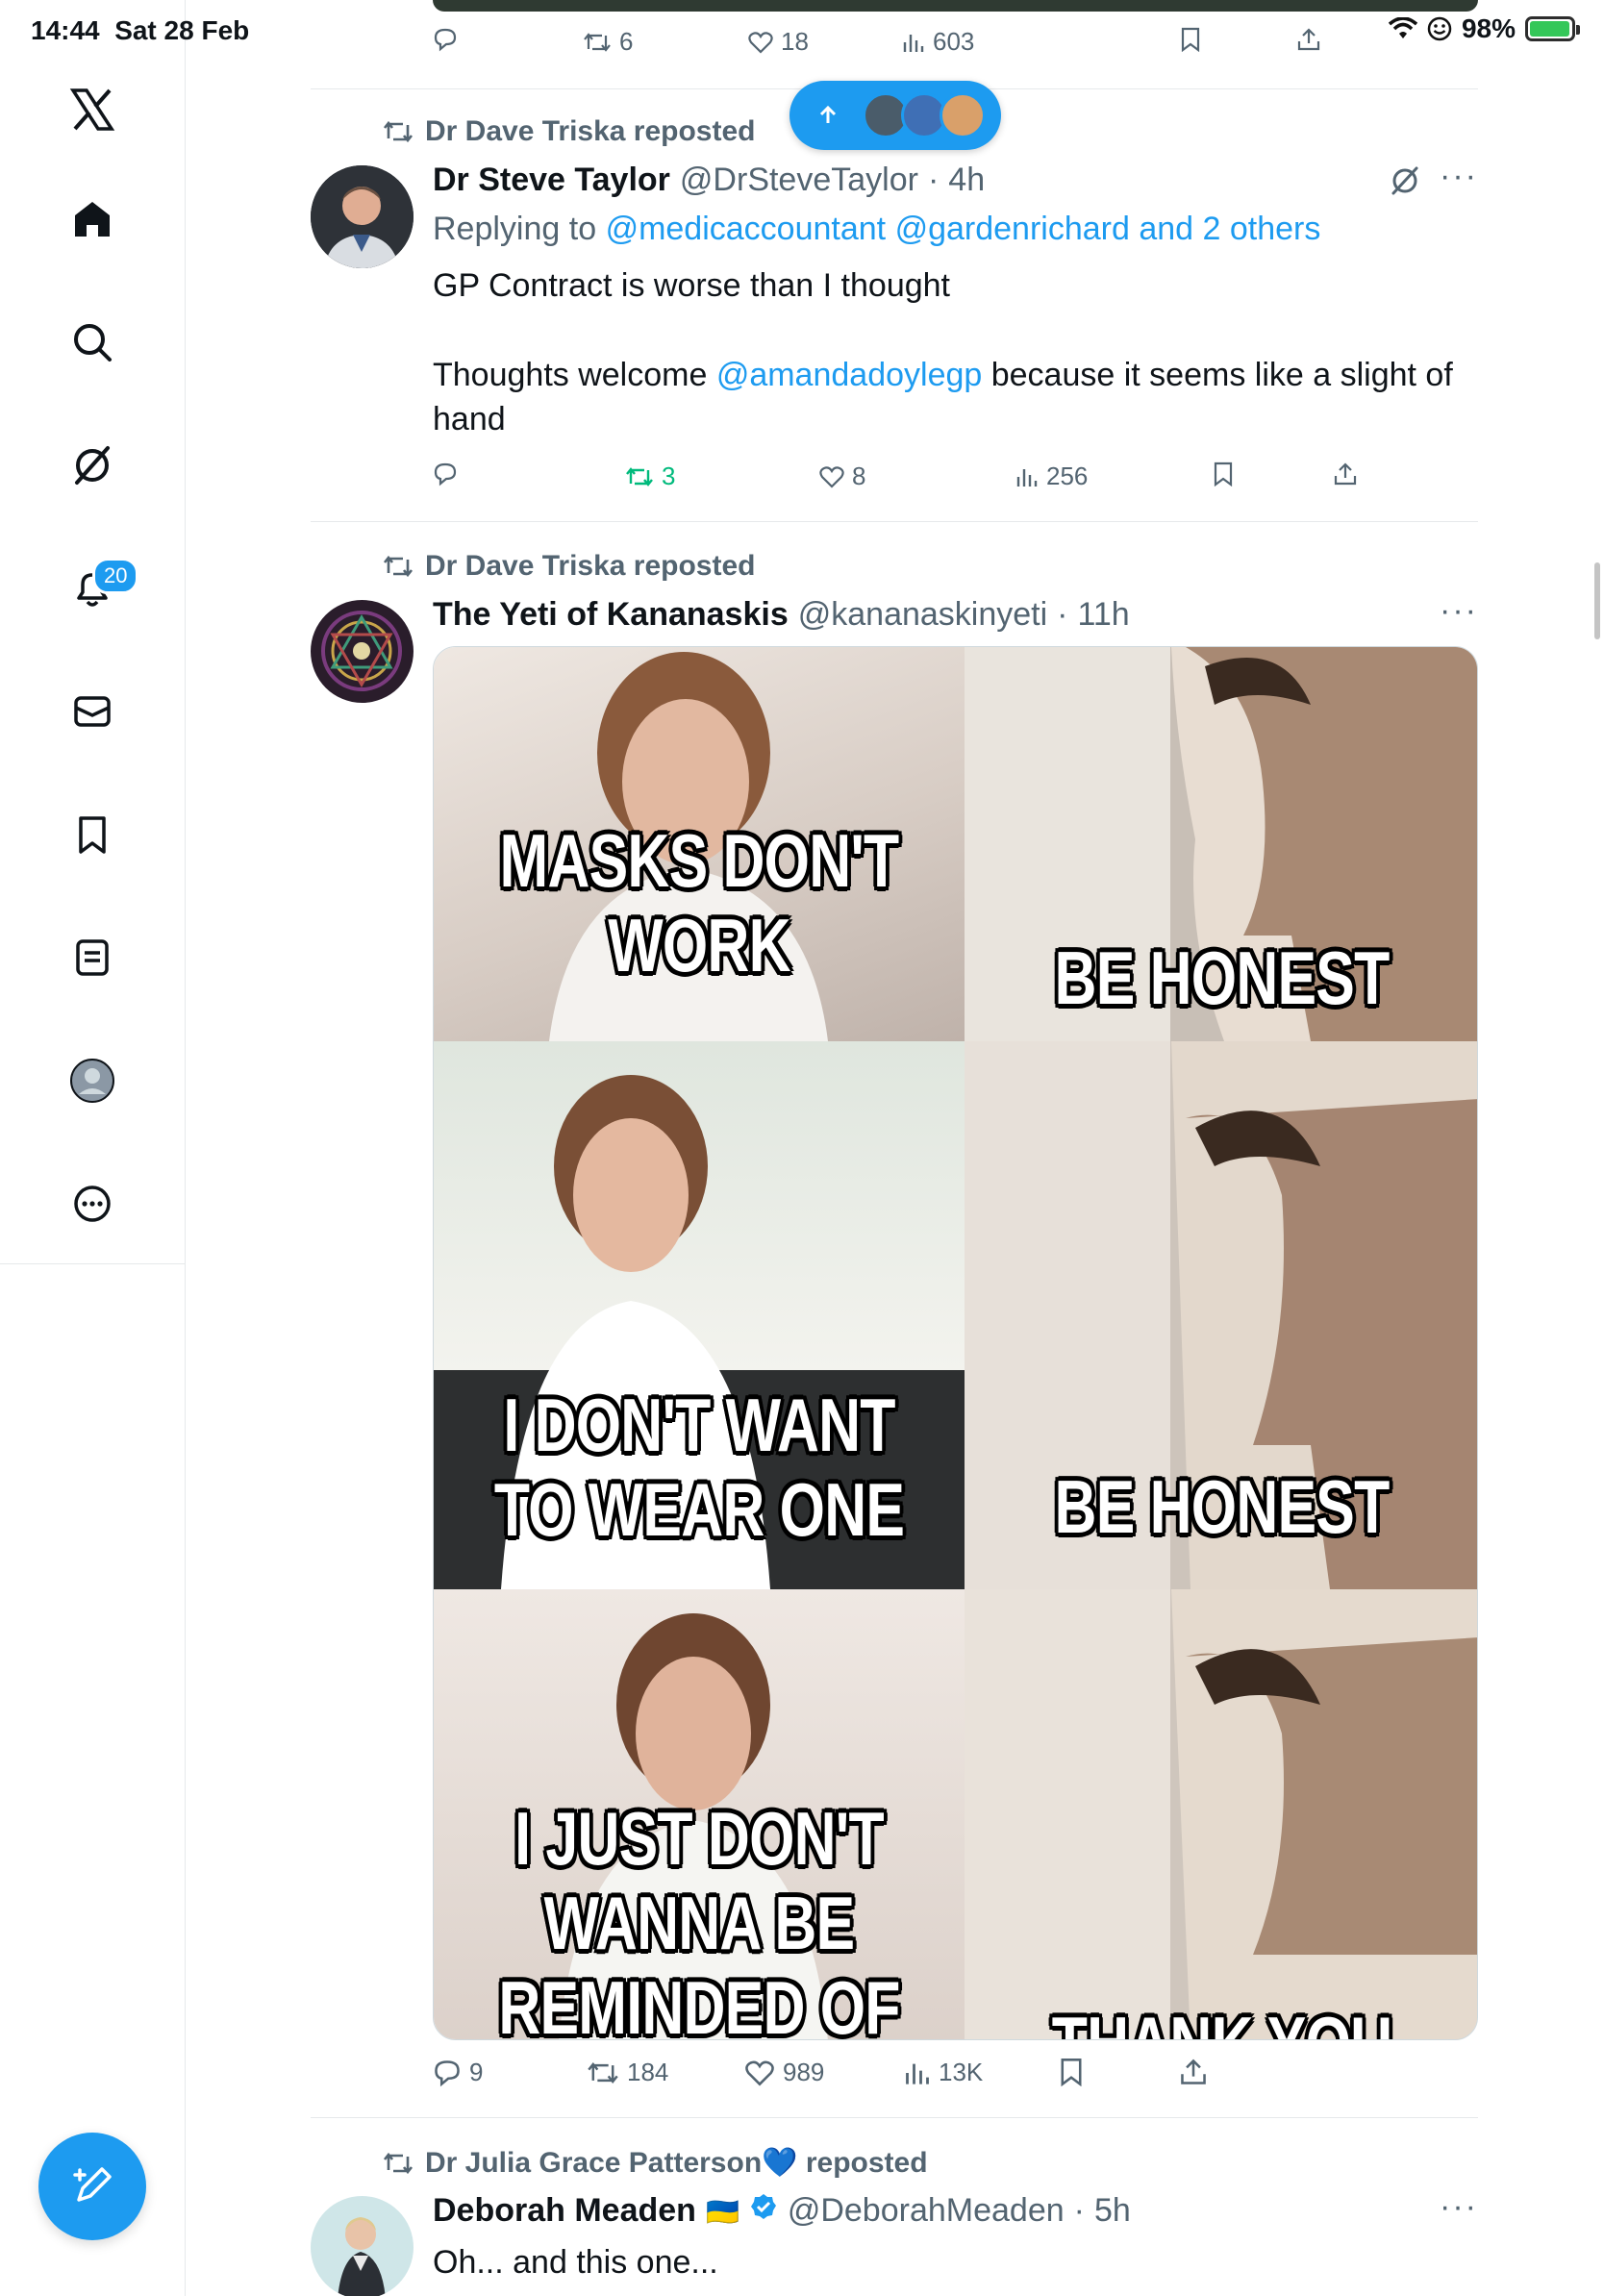 The height and width of the screenshot is (2296, 1604). What do you see at coordinates (722, 2212) in the screenshot?
I see `ukraine-flag-icon: 🇺🇦` at bounding box center [722, 2212].